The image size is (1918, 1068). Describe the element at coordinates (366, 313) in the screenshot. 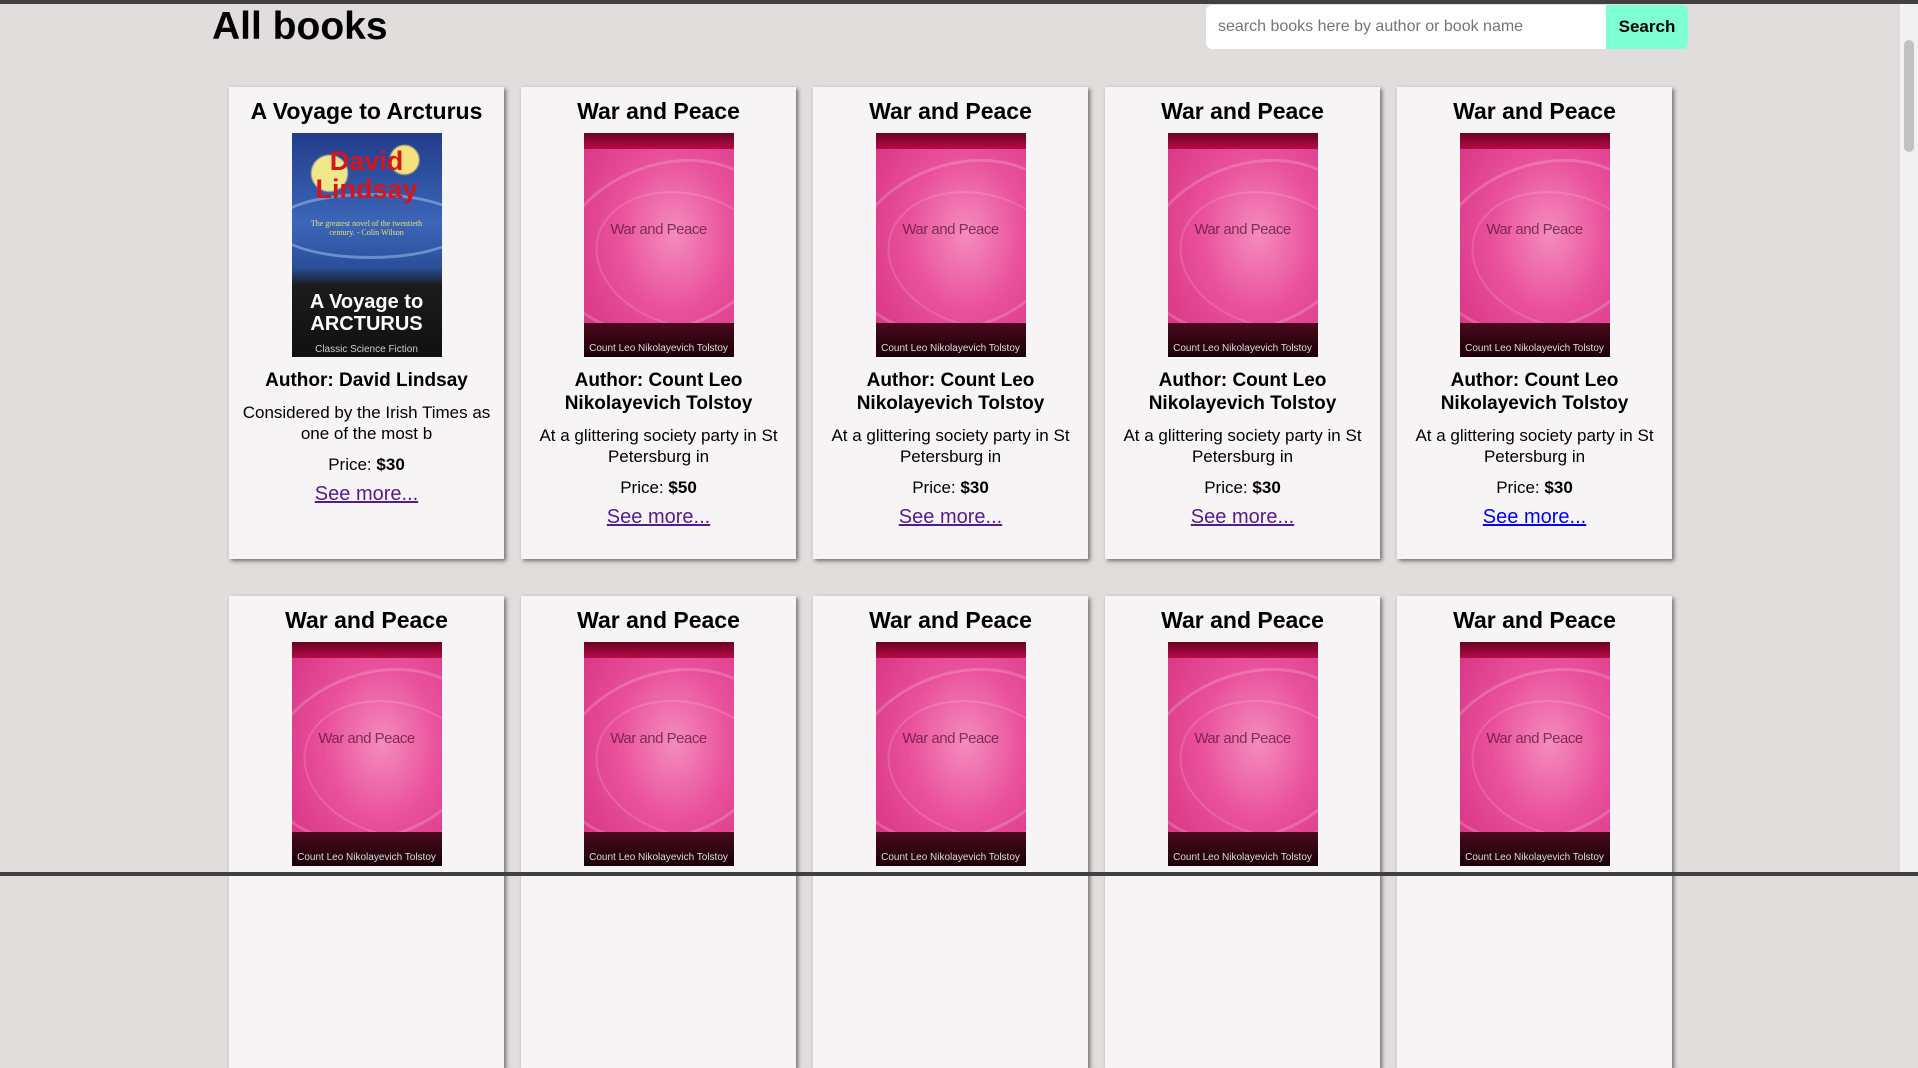

I see `cover-title-text: A Voyage to ARCTURUS` at that location.